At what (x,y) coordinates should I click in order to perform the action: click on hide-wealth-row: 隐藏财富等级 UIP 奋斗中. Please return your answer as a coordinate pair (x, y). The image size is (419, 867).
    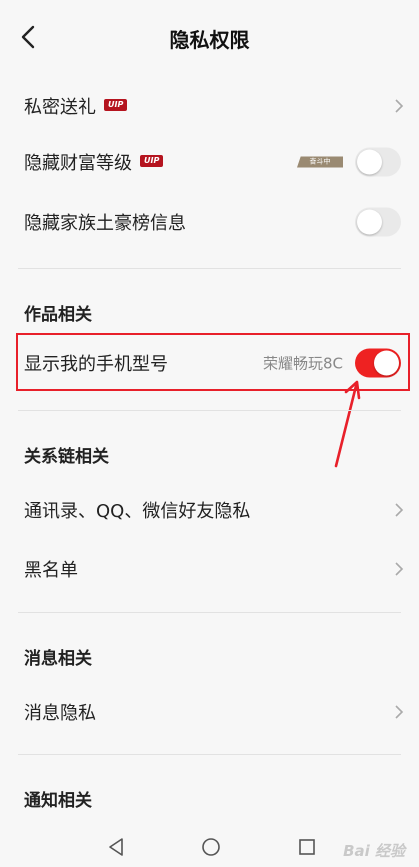
    Looking at the image, I should click on (209, 162).